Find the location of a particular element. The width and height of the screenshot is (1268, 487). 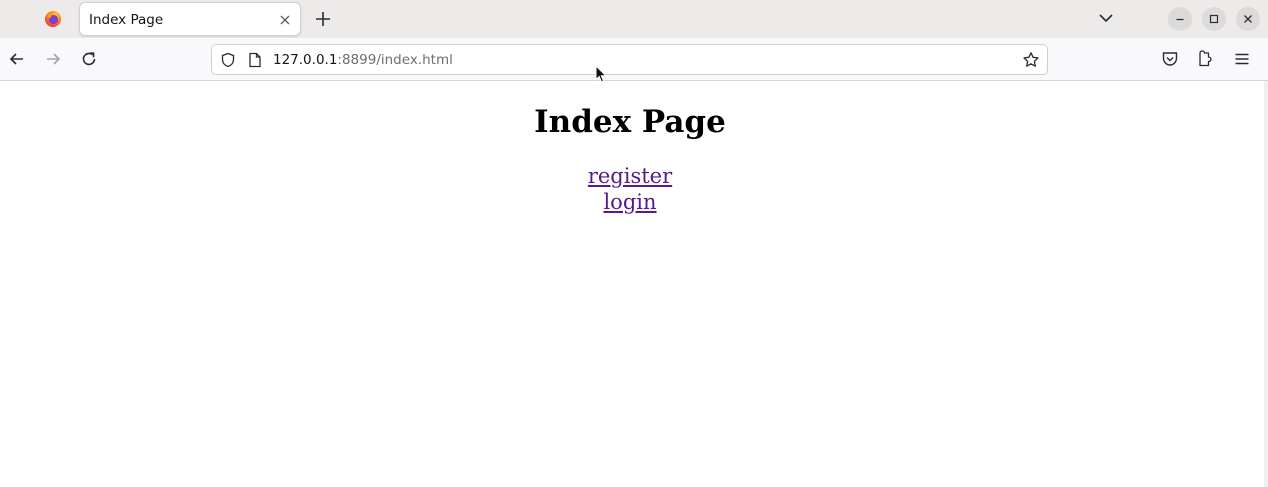

tab-index-page: Index Page is located at coordinates (190, 19).